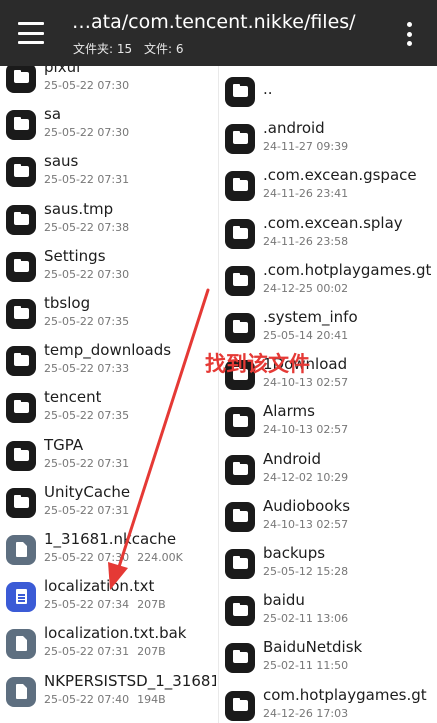 This screenshot has height=723, width=437. What do you see at coordinates (294, 128) in the screenshot?
I see `item-name: .android` at bounding box center [294, 128].